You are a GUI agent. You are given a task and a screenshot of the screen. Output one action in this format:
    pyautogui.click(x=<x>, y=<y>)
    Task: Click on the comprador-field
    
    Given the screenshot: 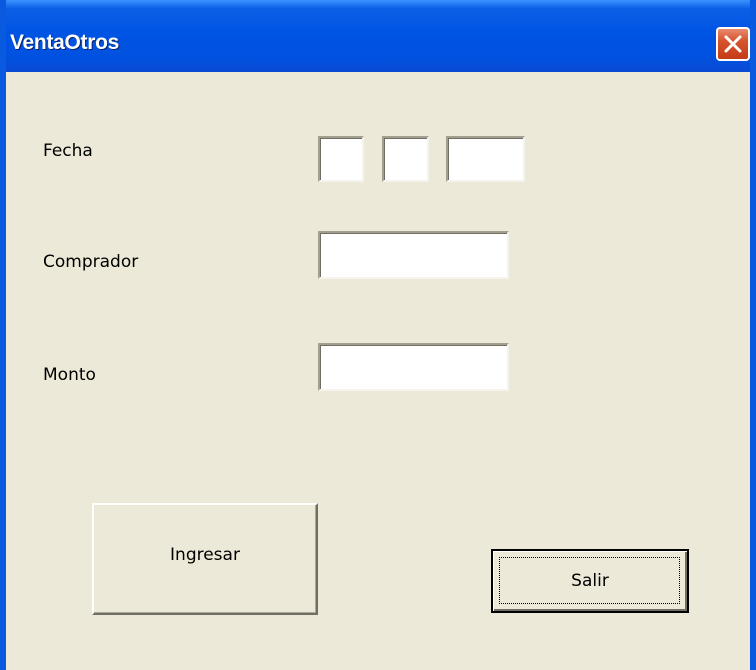 What is the action you would take?
    pyautogui.click(x=413, y=255)
    